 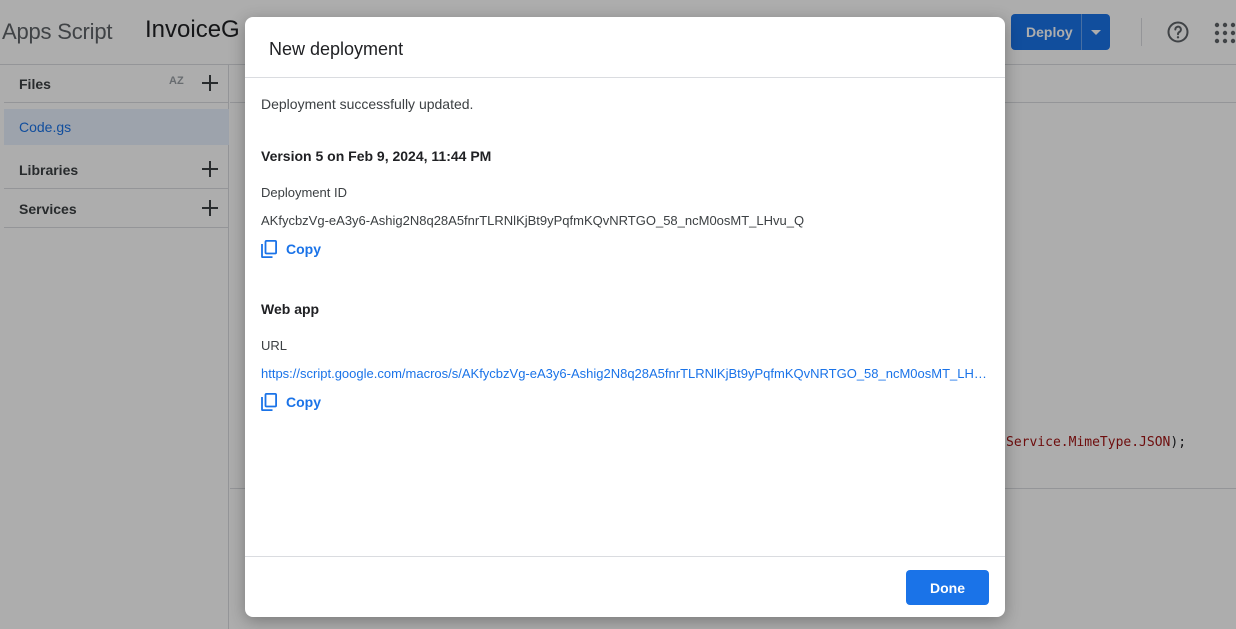 I want to click on dialog-header: New deployment, so click(x=625, y=47).